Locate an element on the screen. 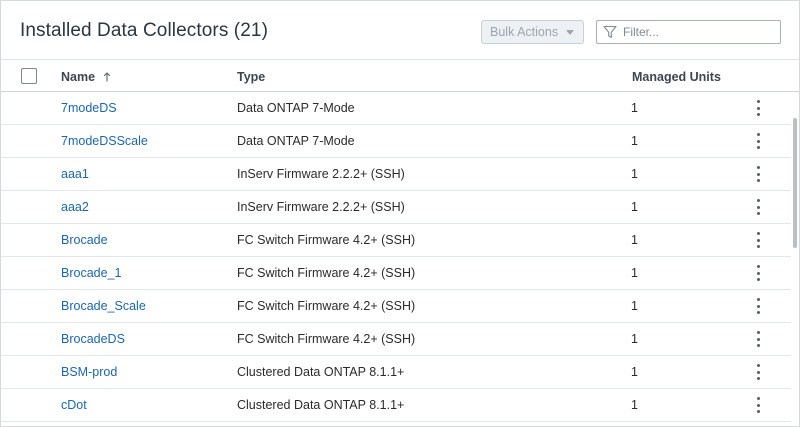 The width and height of the screenshot is (800, 427). collector-name-link: BrocadeDS is located at coordinates (93, 339).